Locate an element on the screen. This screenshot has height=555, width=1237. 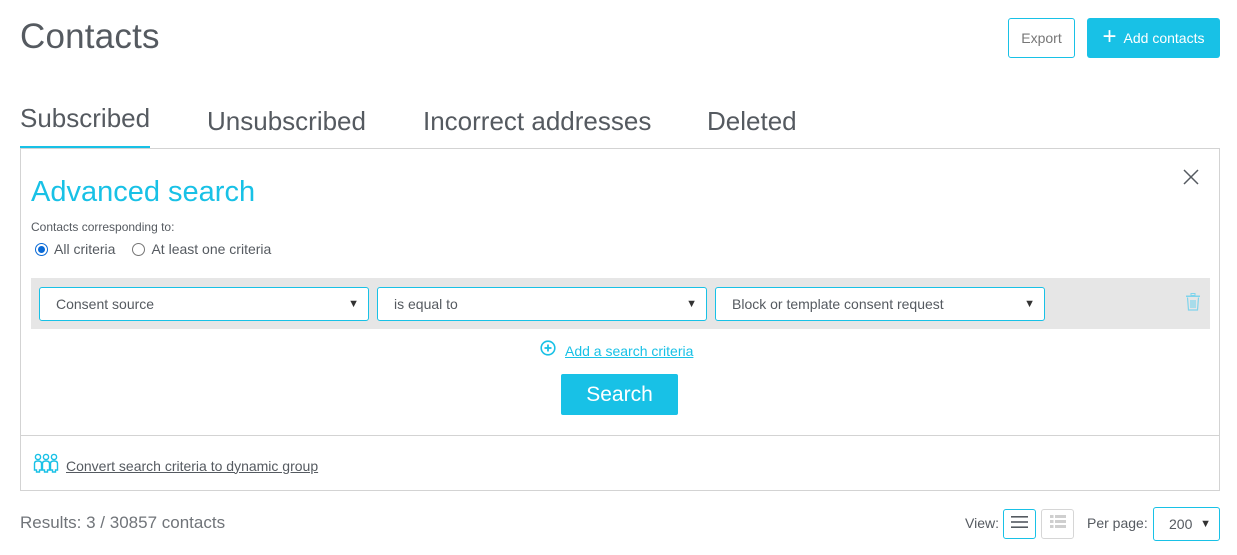
per-page-label: Per page: is located at coordinates (1117, 523).